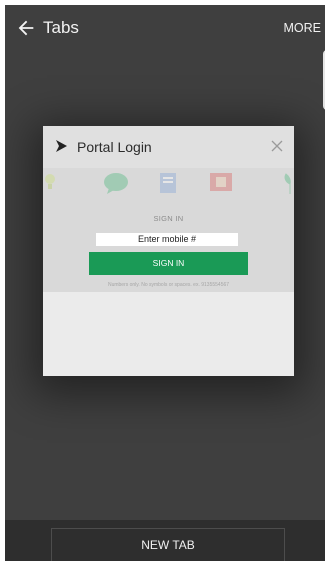  Describe the element at coordinates (114, 147) in the screenshot. I see `tab-title: Portal Login` at that location.